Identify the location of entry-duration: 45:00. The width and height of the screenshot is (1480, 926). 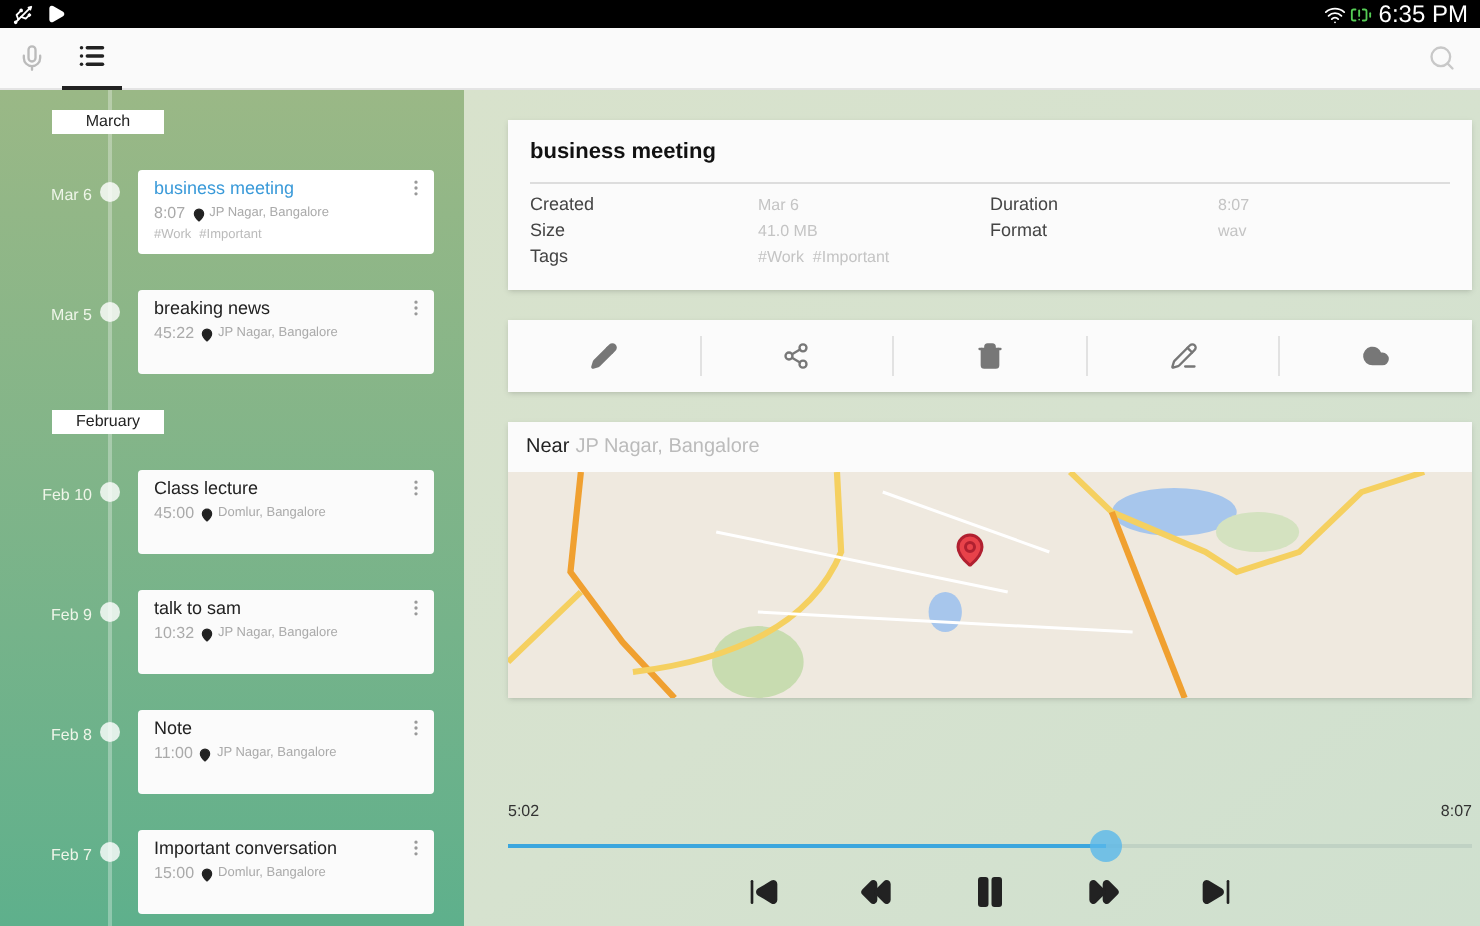
(174, 514).